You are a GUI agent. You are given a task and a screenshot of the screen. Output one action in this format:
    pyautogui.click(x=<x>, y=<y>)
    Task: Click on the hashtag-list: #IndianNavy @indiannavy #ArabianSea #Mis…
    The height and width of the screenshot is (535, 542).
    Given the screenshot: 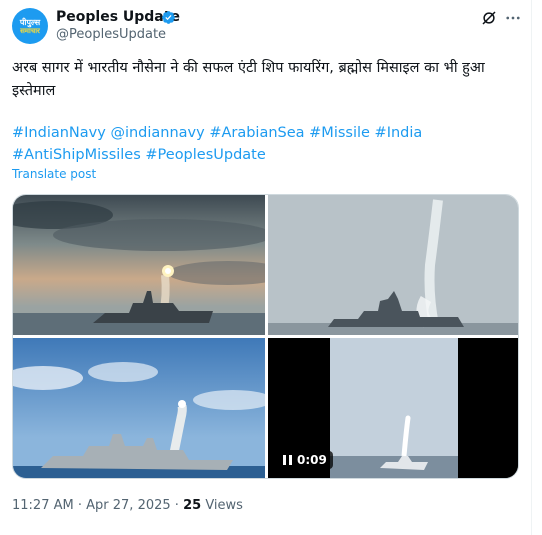 What is the action you would take?
    pyautogui.click(x=264, y=144)
    